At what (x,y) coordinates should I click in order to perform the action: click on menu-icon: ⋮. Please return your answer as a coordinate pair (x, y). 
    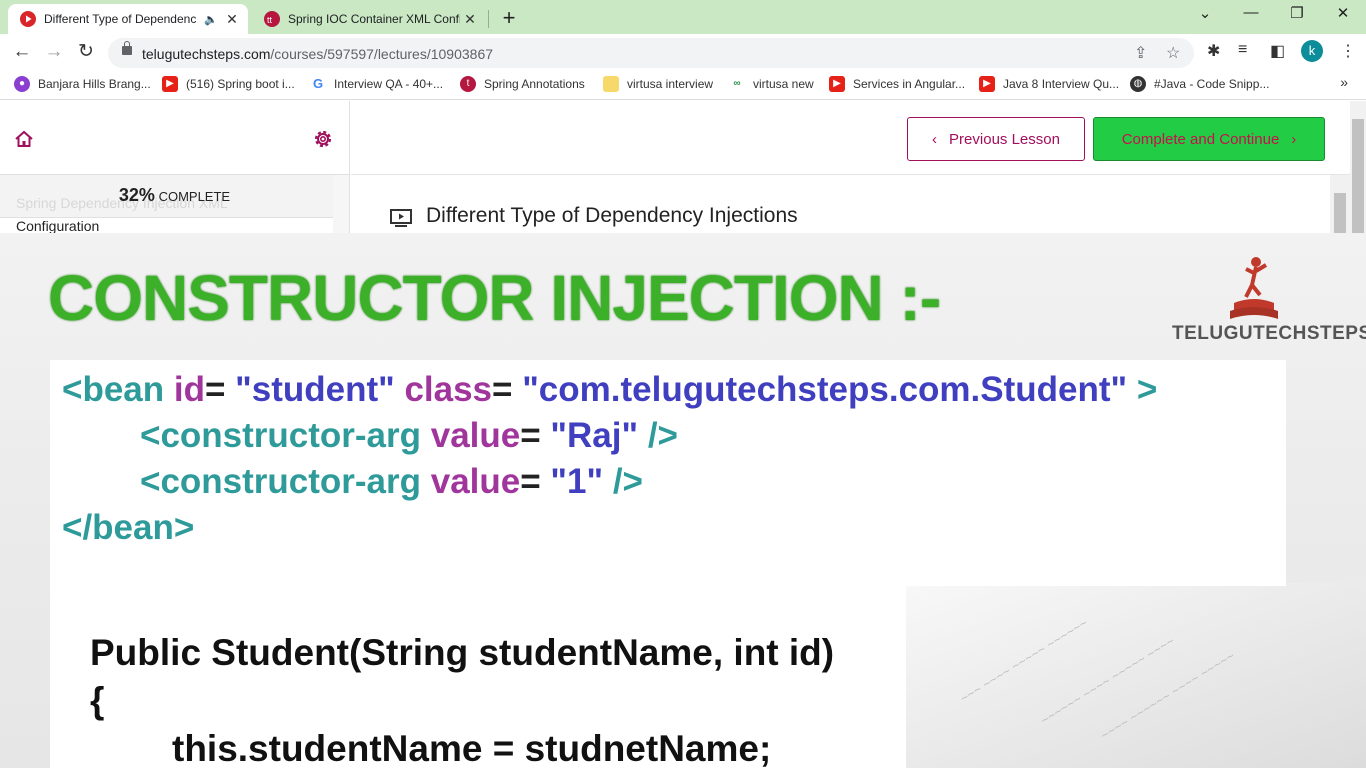
    Looking at the image, I should click on (1348, 51).